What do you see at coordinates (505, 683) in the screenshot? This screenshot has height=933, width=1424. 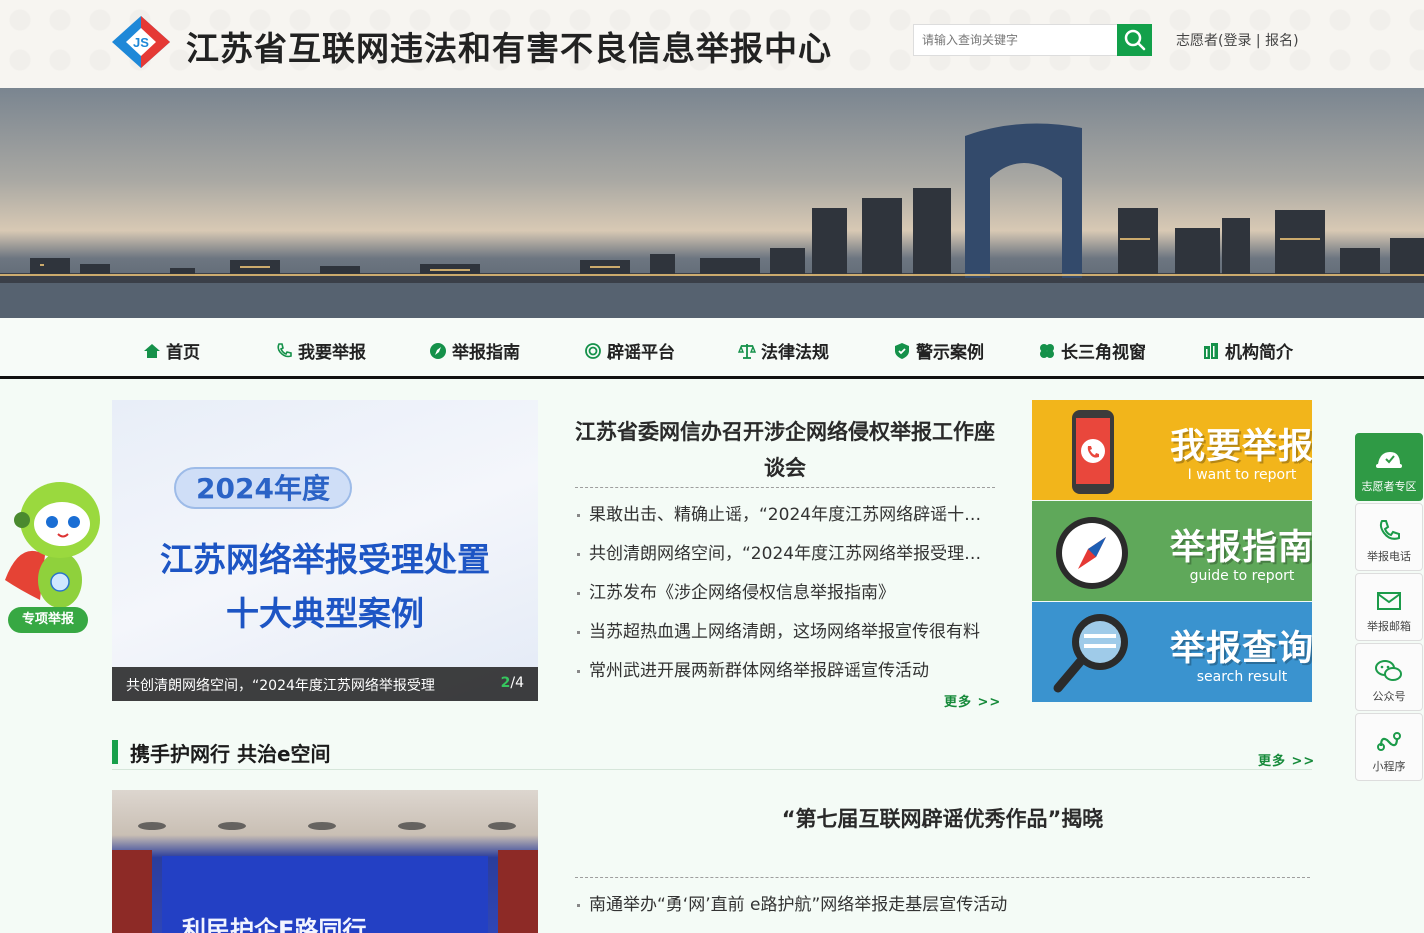 I see `slide-pager-current: 2` at bounding box center [505, 683].